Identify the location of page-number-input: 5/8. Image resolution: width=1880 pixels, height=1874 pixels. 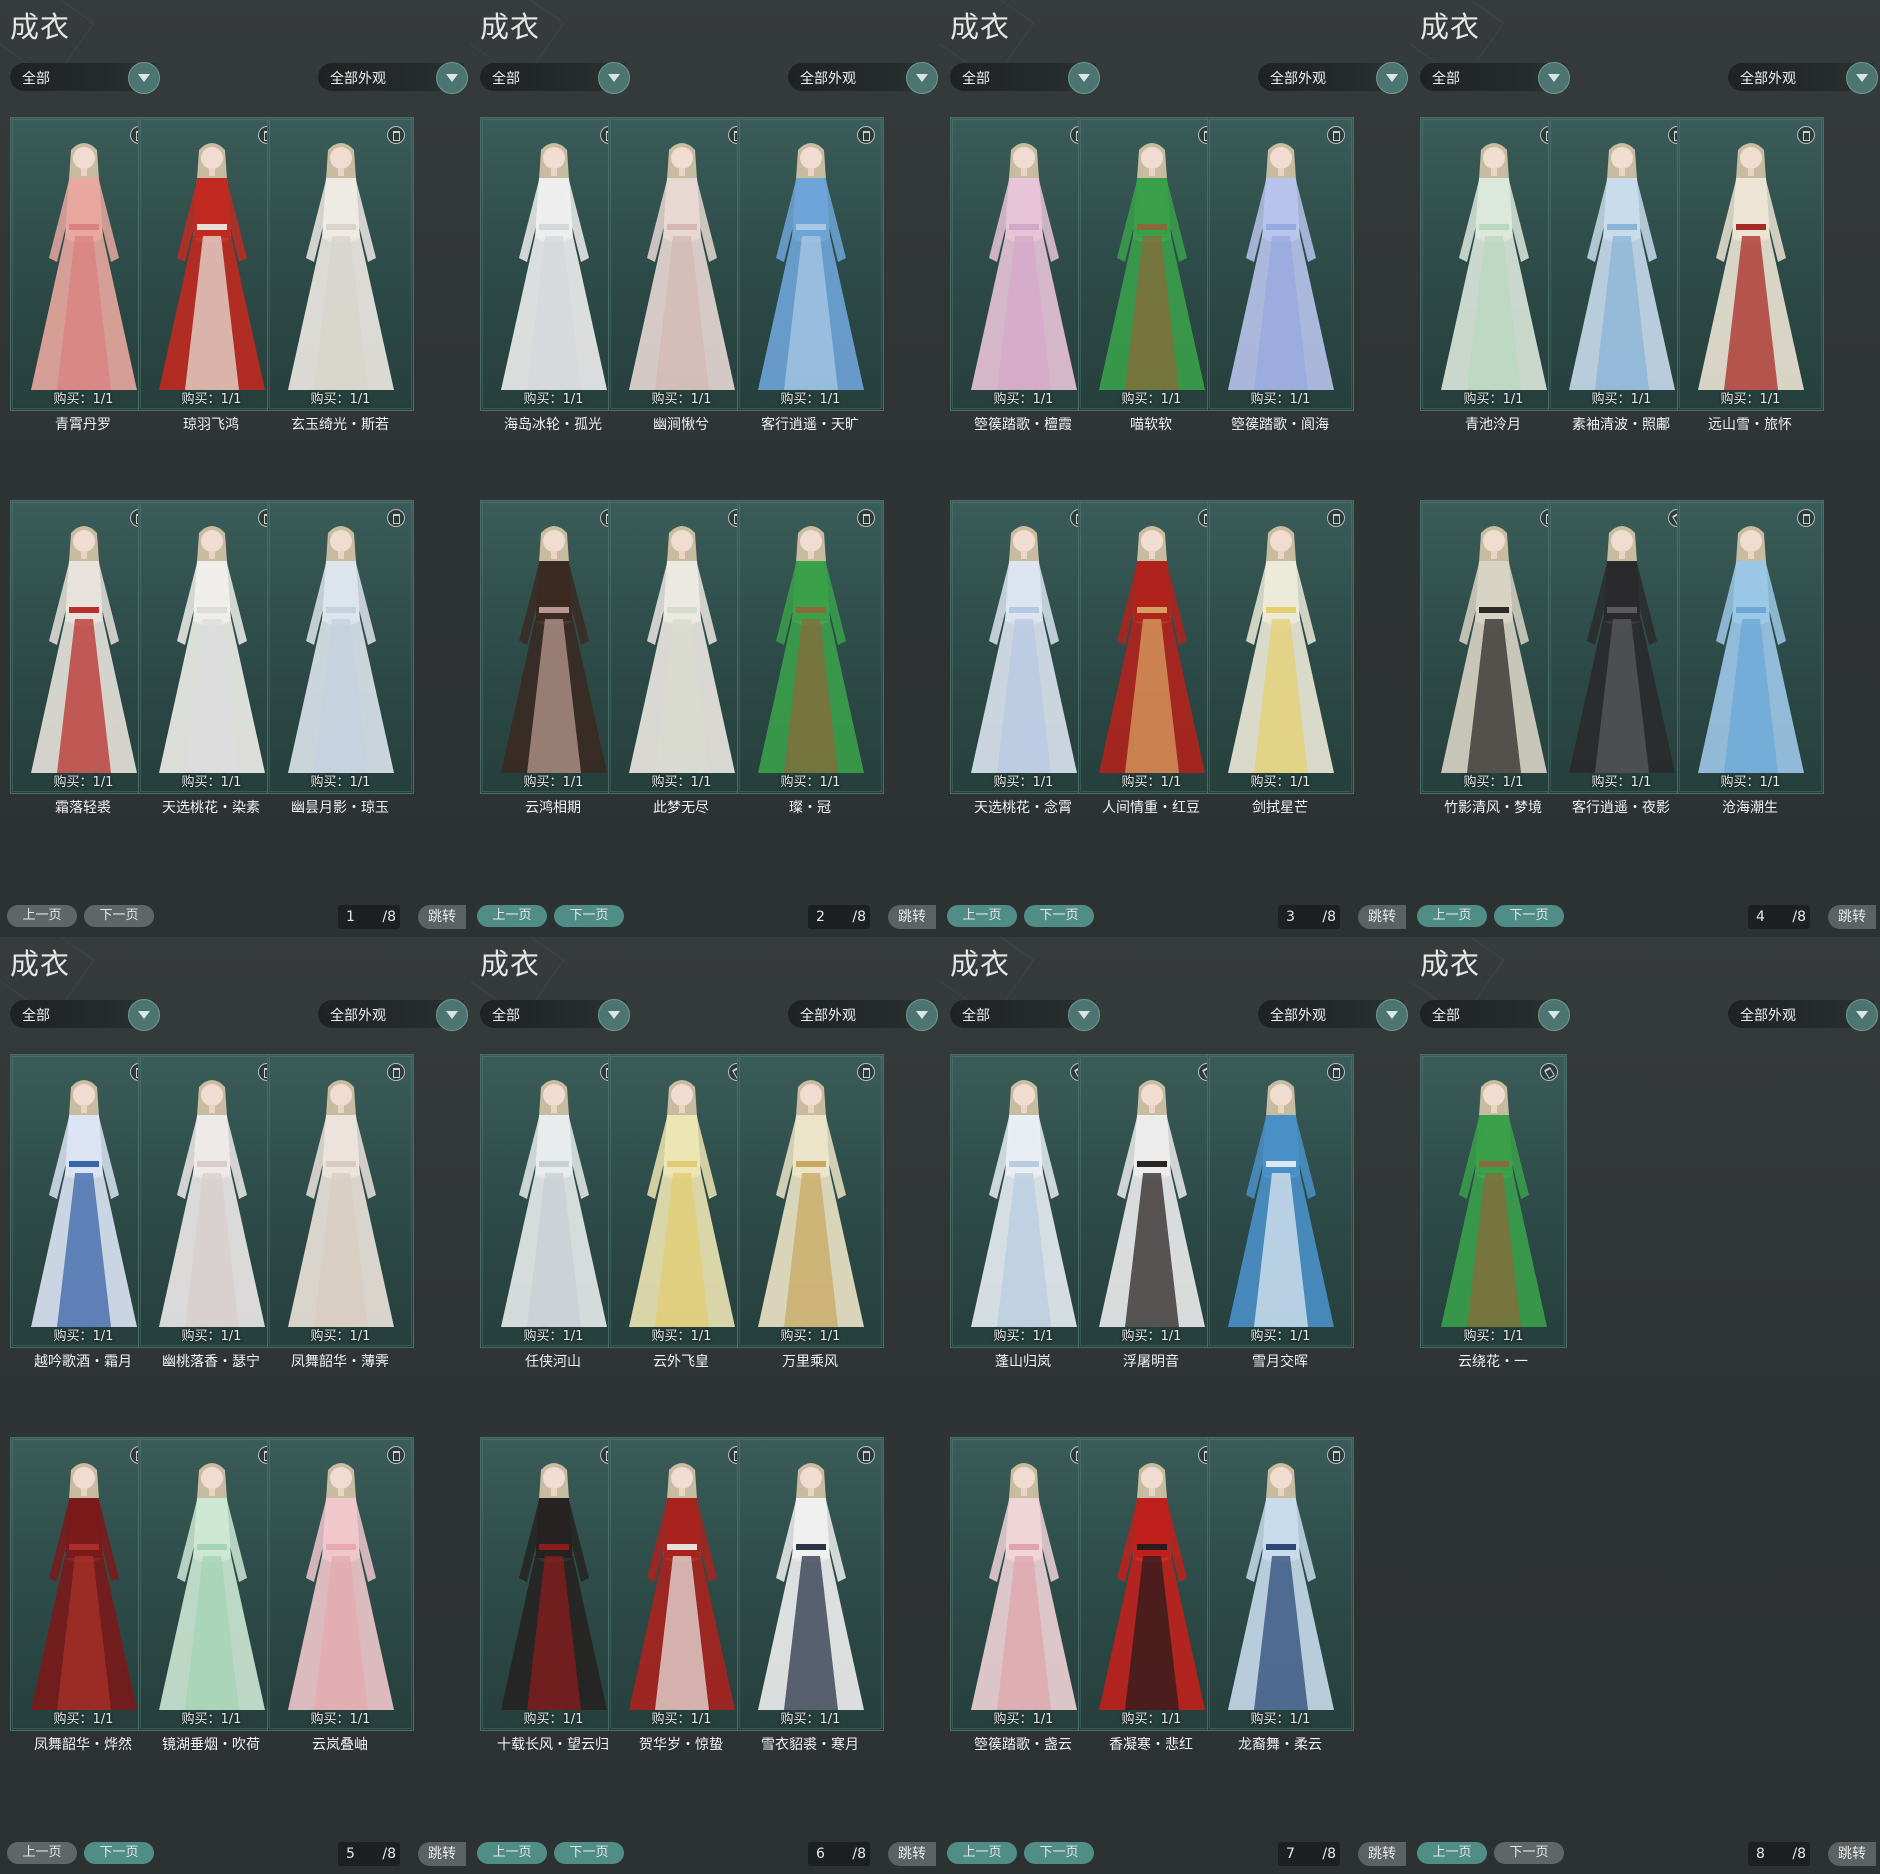
(369, 1854).